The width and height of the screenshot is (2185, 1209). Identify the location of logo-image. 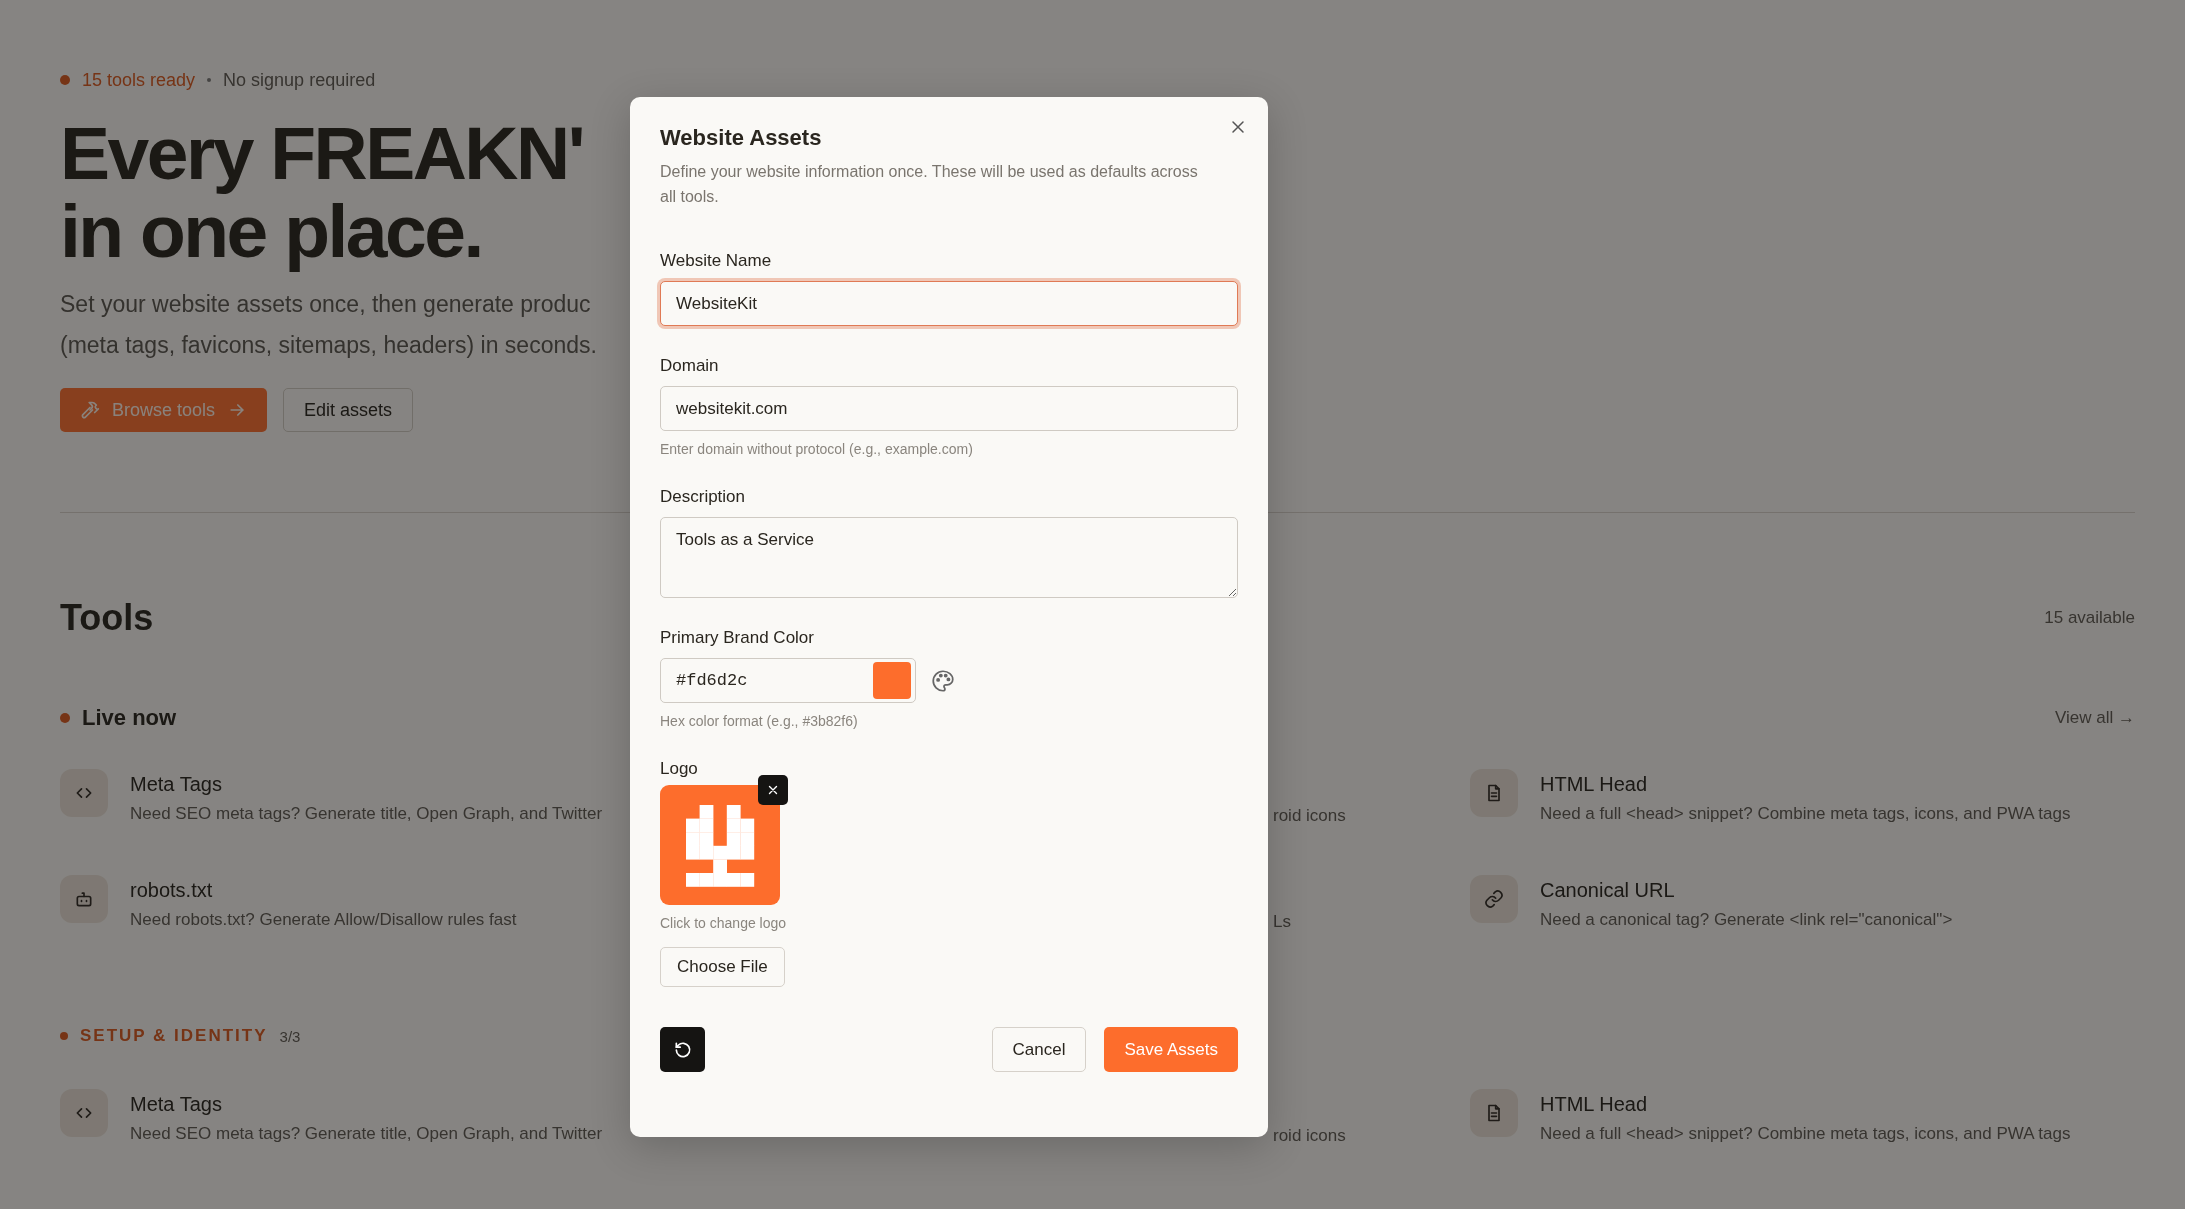
(720, 845).